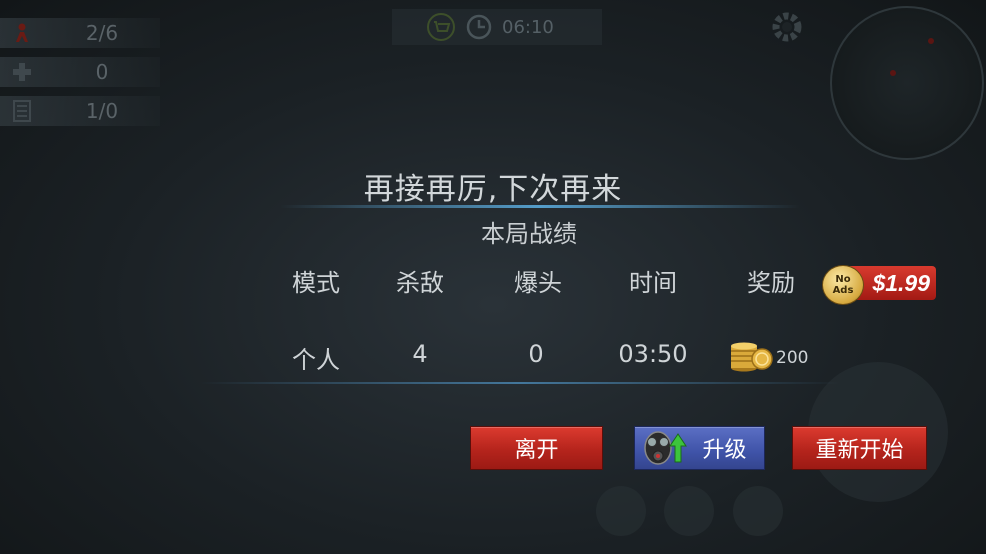  I want to click on value-mode: 个人, so click(316, 360).